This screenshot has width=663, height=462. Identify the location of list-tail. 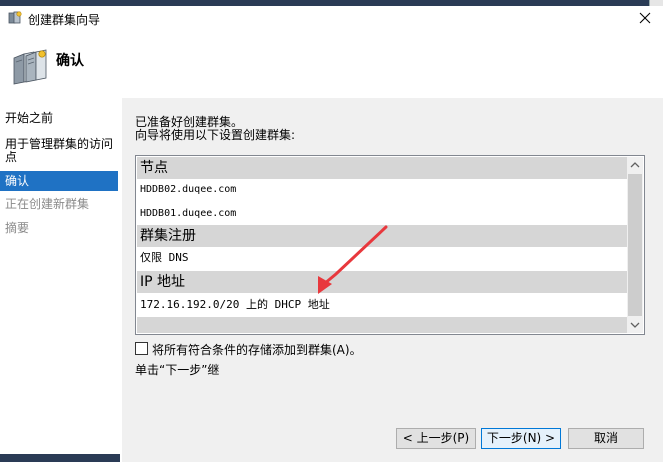
(382, 325).